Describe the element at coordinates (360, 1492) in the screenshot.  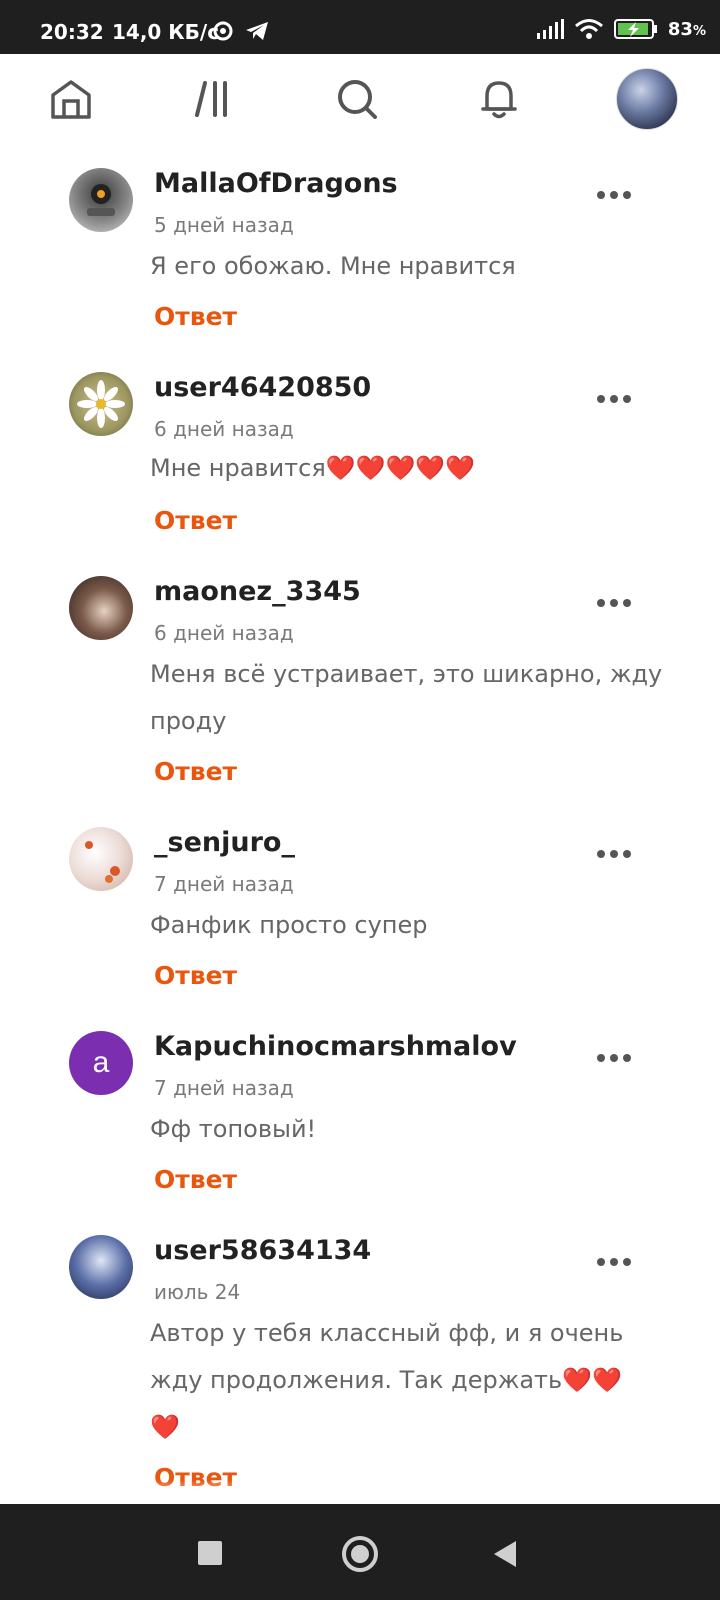
I see `scroll-fade` at that location.